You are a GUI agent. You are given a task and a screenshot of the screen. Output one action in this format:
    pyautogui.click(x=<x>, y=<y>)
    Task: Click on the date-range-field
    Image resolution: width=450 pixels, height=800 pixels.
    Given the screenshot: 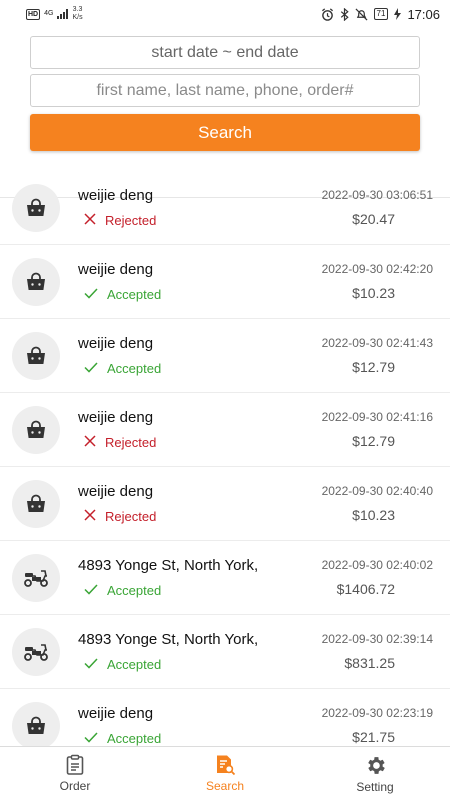 What is the action you would take?
    pyautogui.click(x=225, y=52)
    